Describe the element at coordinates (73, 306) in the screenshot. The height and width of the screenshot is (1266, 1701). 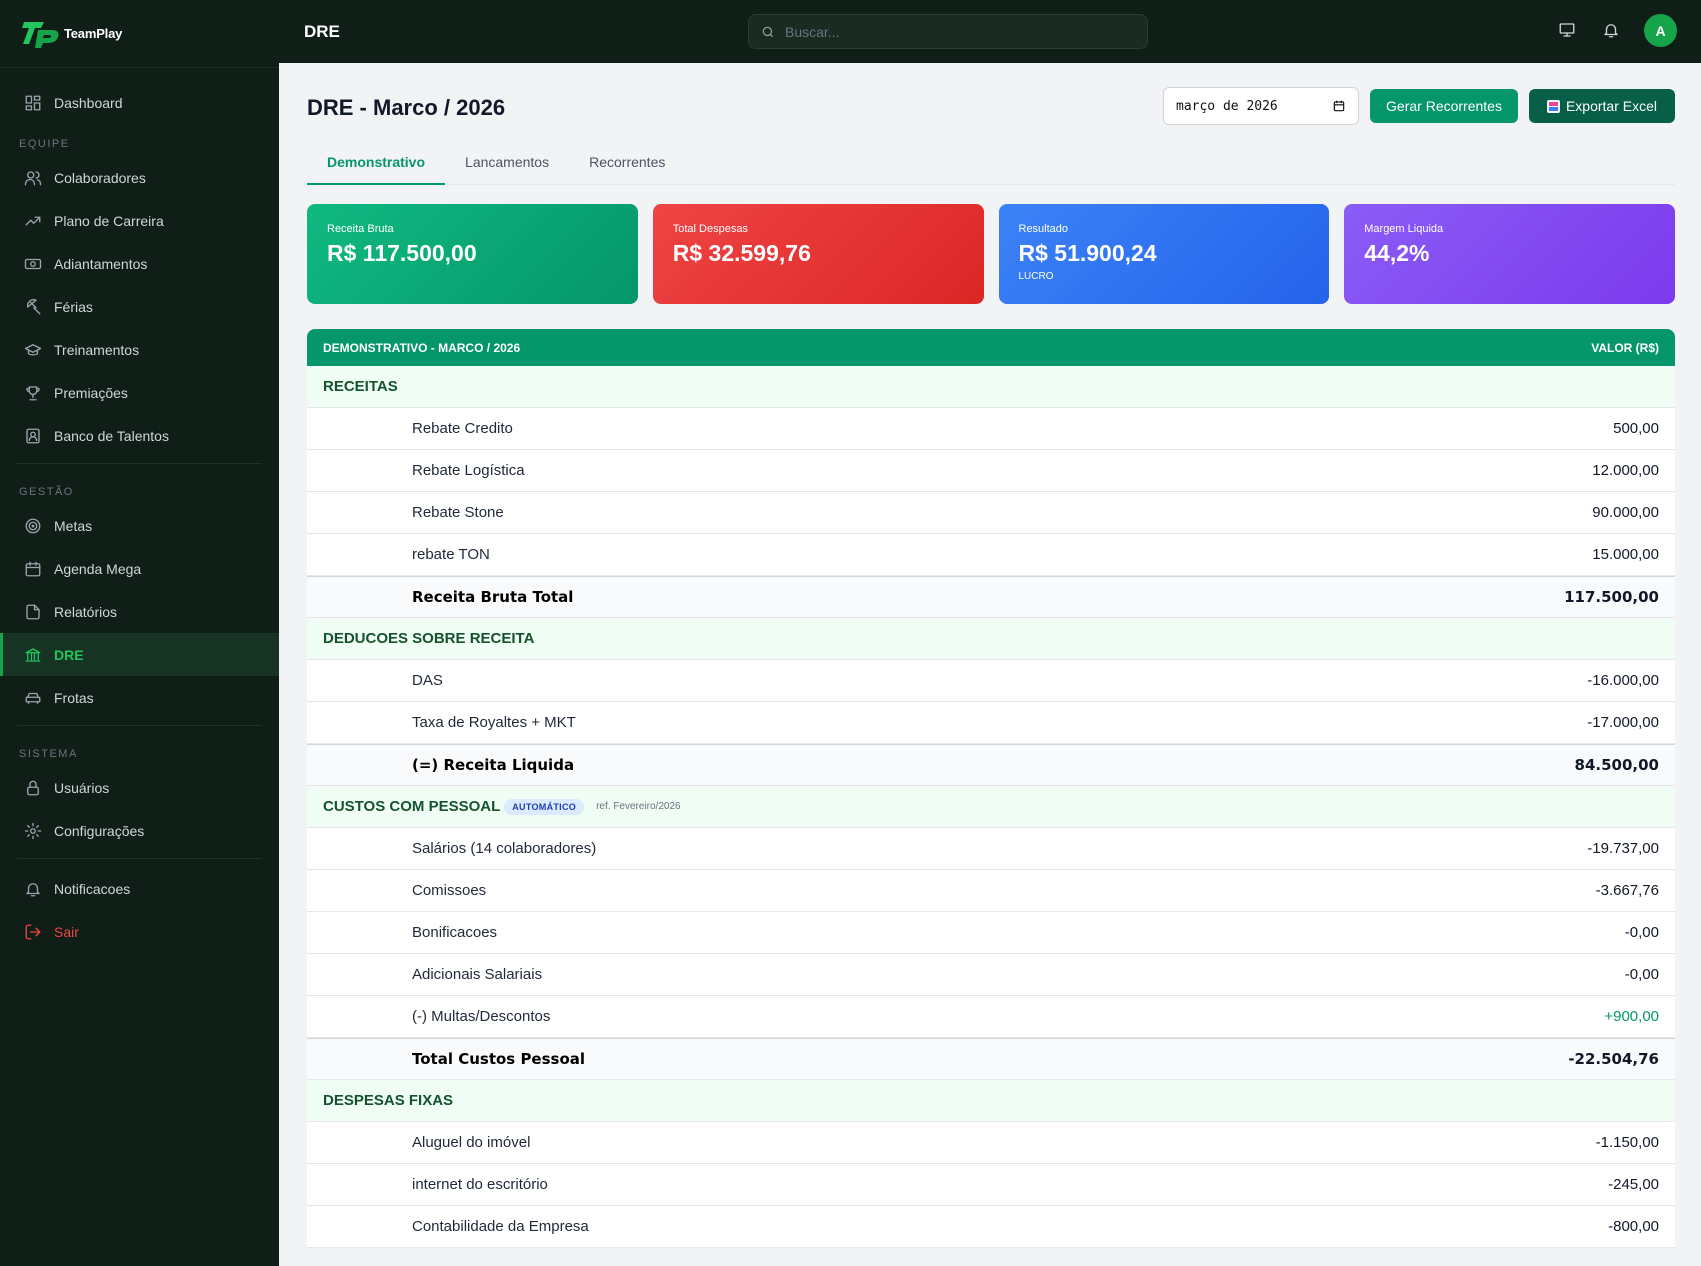
I see `sidebar-item-label: Férias` at that location.